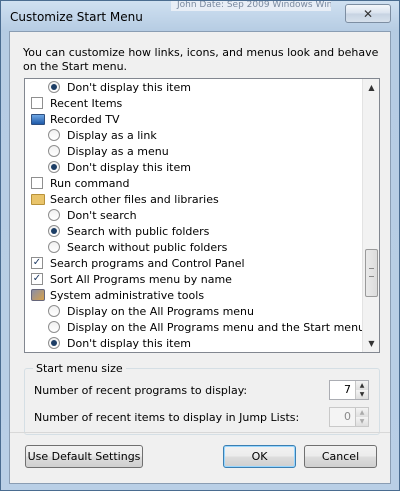 Image resolution: width=400 pixels, height=491 pixels. I want to click on cancel-button: Cancel, so click(340, 456).